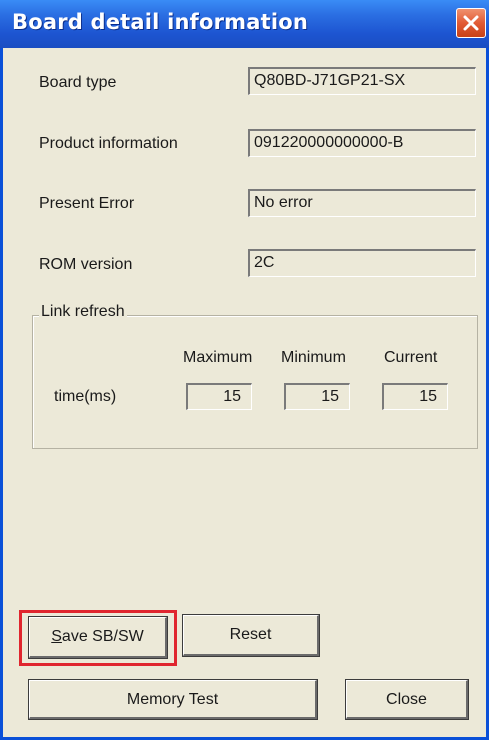  I want to click on window-close-button, so click(471, 23).